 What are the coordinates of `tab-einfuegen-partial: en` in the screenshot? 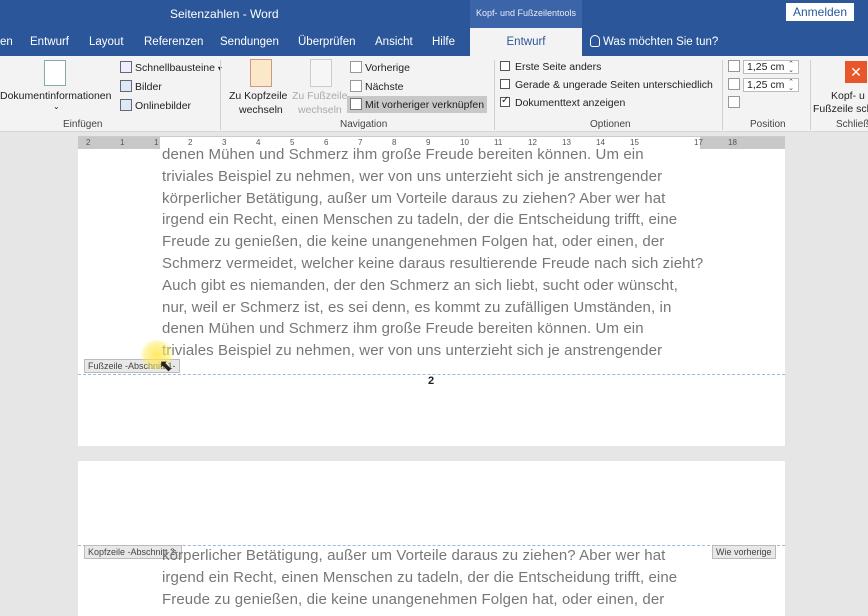 It's located at (6, 42).